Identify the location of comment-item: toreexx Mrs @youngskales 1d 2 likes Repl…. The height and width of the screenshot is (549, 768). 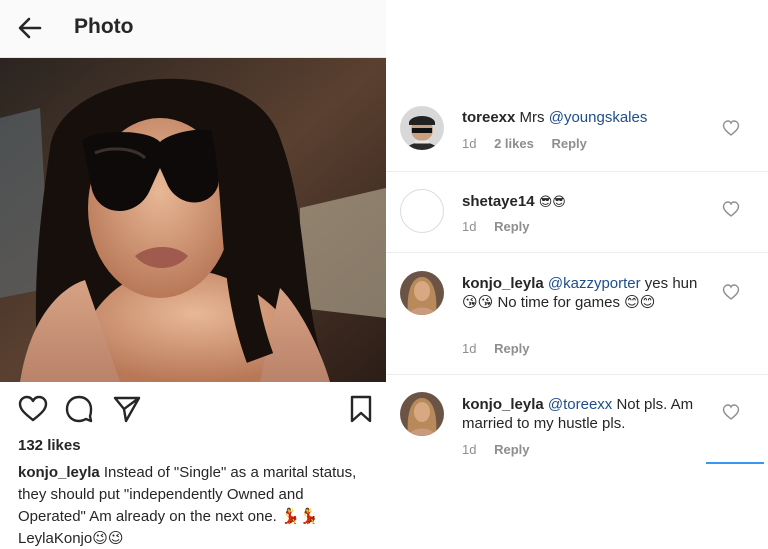
(577, 133).